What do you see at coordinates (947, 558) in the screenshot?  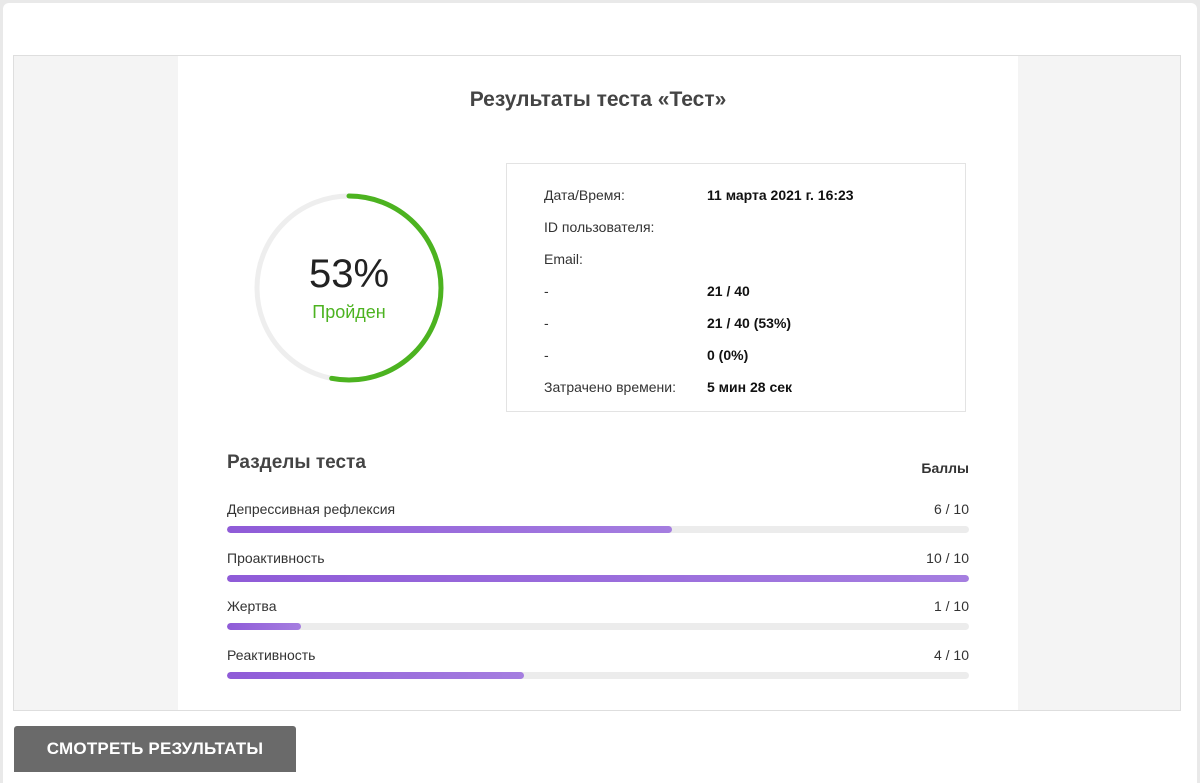 I see `section-score: 10 / 10` at bounding box center [947, 558].